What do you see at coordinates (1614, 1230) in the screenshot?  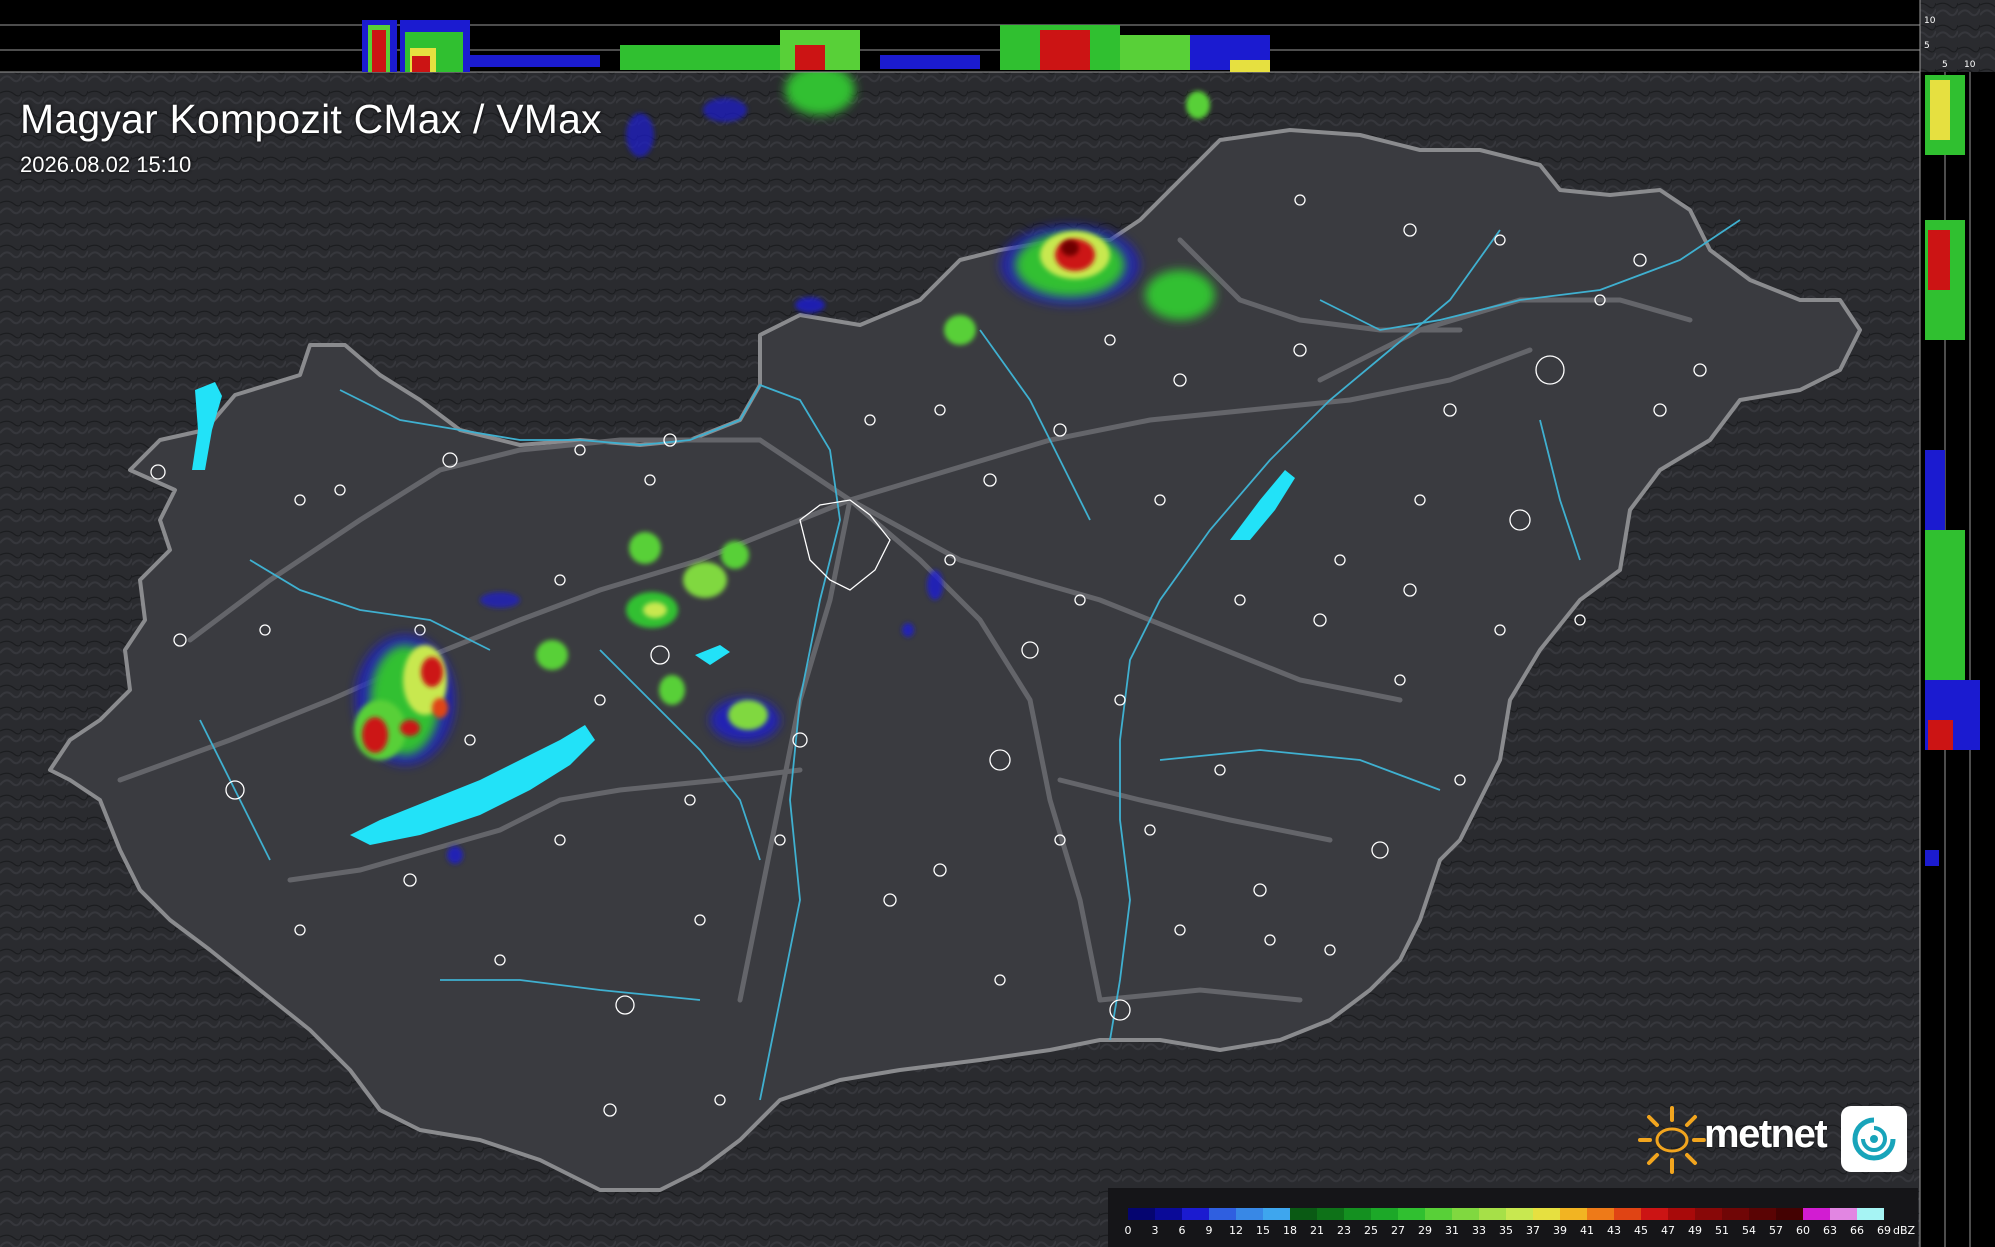 I see `legend-tick-label: 43` at bounding box center [1614, 1230].